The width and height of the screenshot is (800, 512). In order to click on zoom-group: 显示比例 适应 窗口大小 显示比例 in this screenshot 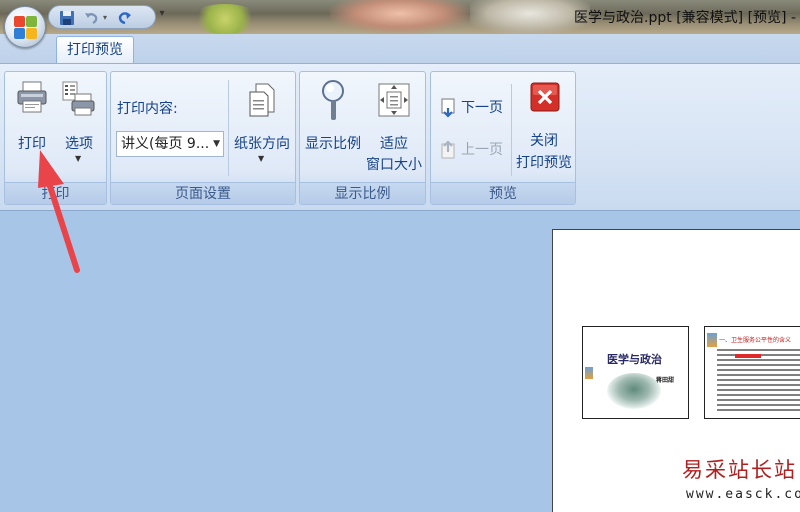, I will do `click(362, 138)`.